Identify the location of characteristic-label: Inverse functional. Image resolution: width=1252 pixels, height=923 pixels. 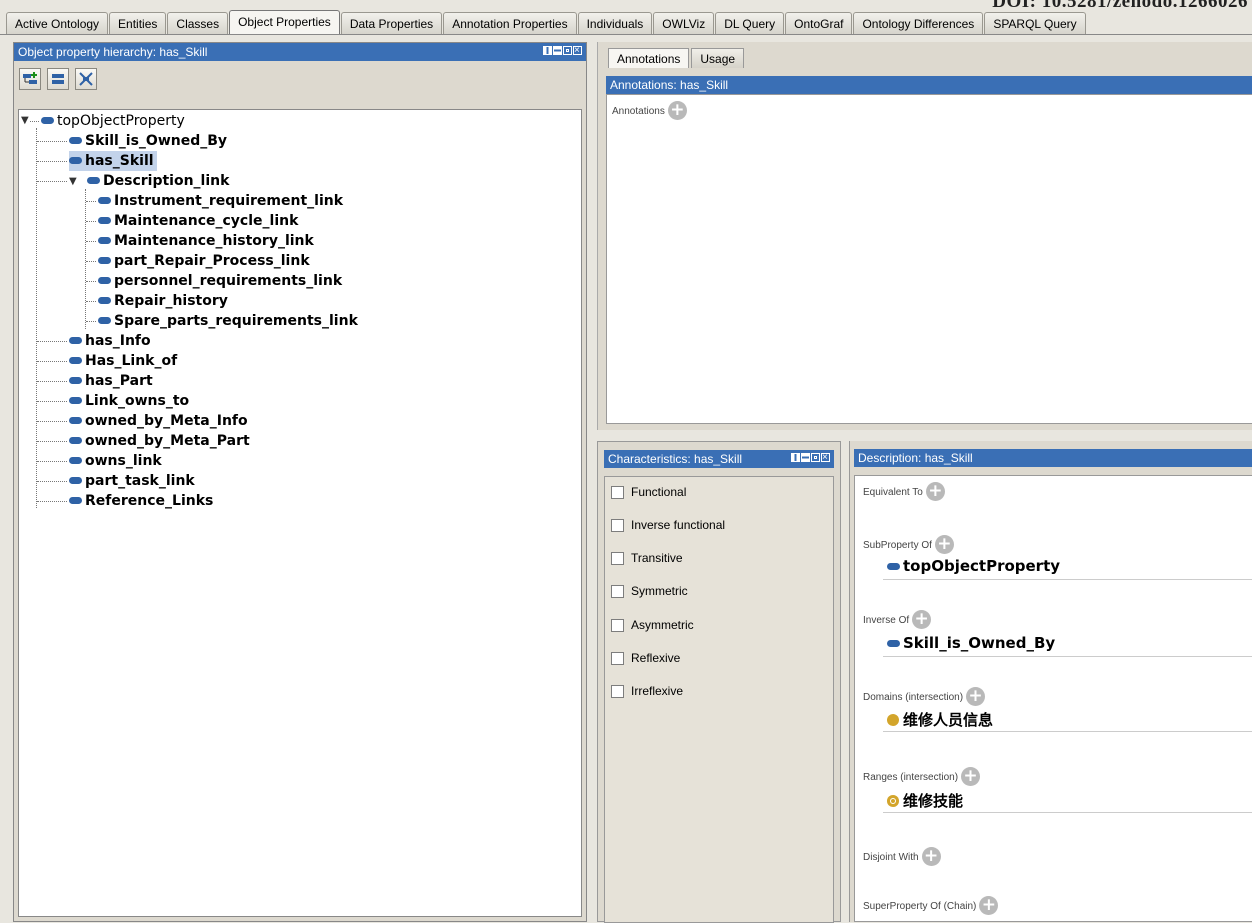
(678, 525).